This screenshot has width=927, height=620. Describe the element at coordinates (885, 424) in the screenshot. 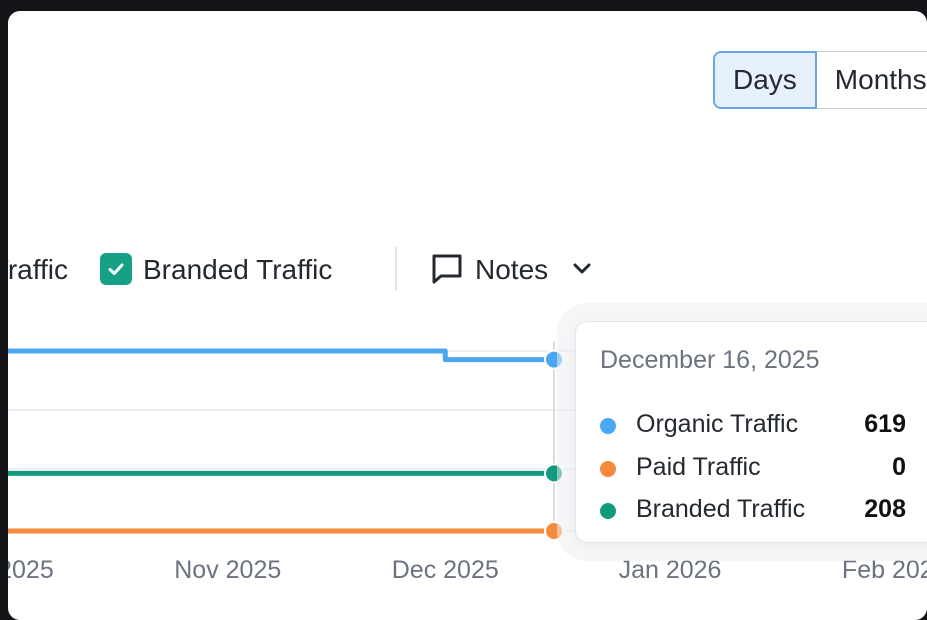

I see `tooltip-value: 619` at that location.